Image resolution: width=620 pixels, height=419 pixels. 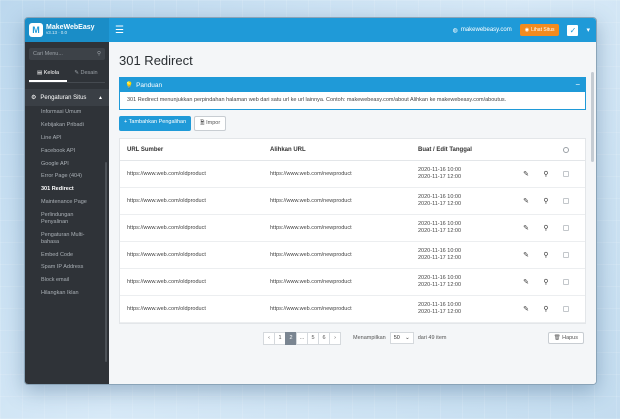 I want to click on sidebar-item-active: 301 Redirect, so click(x=67, y=189).